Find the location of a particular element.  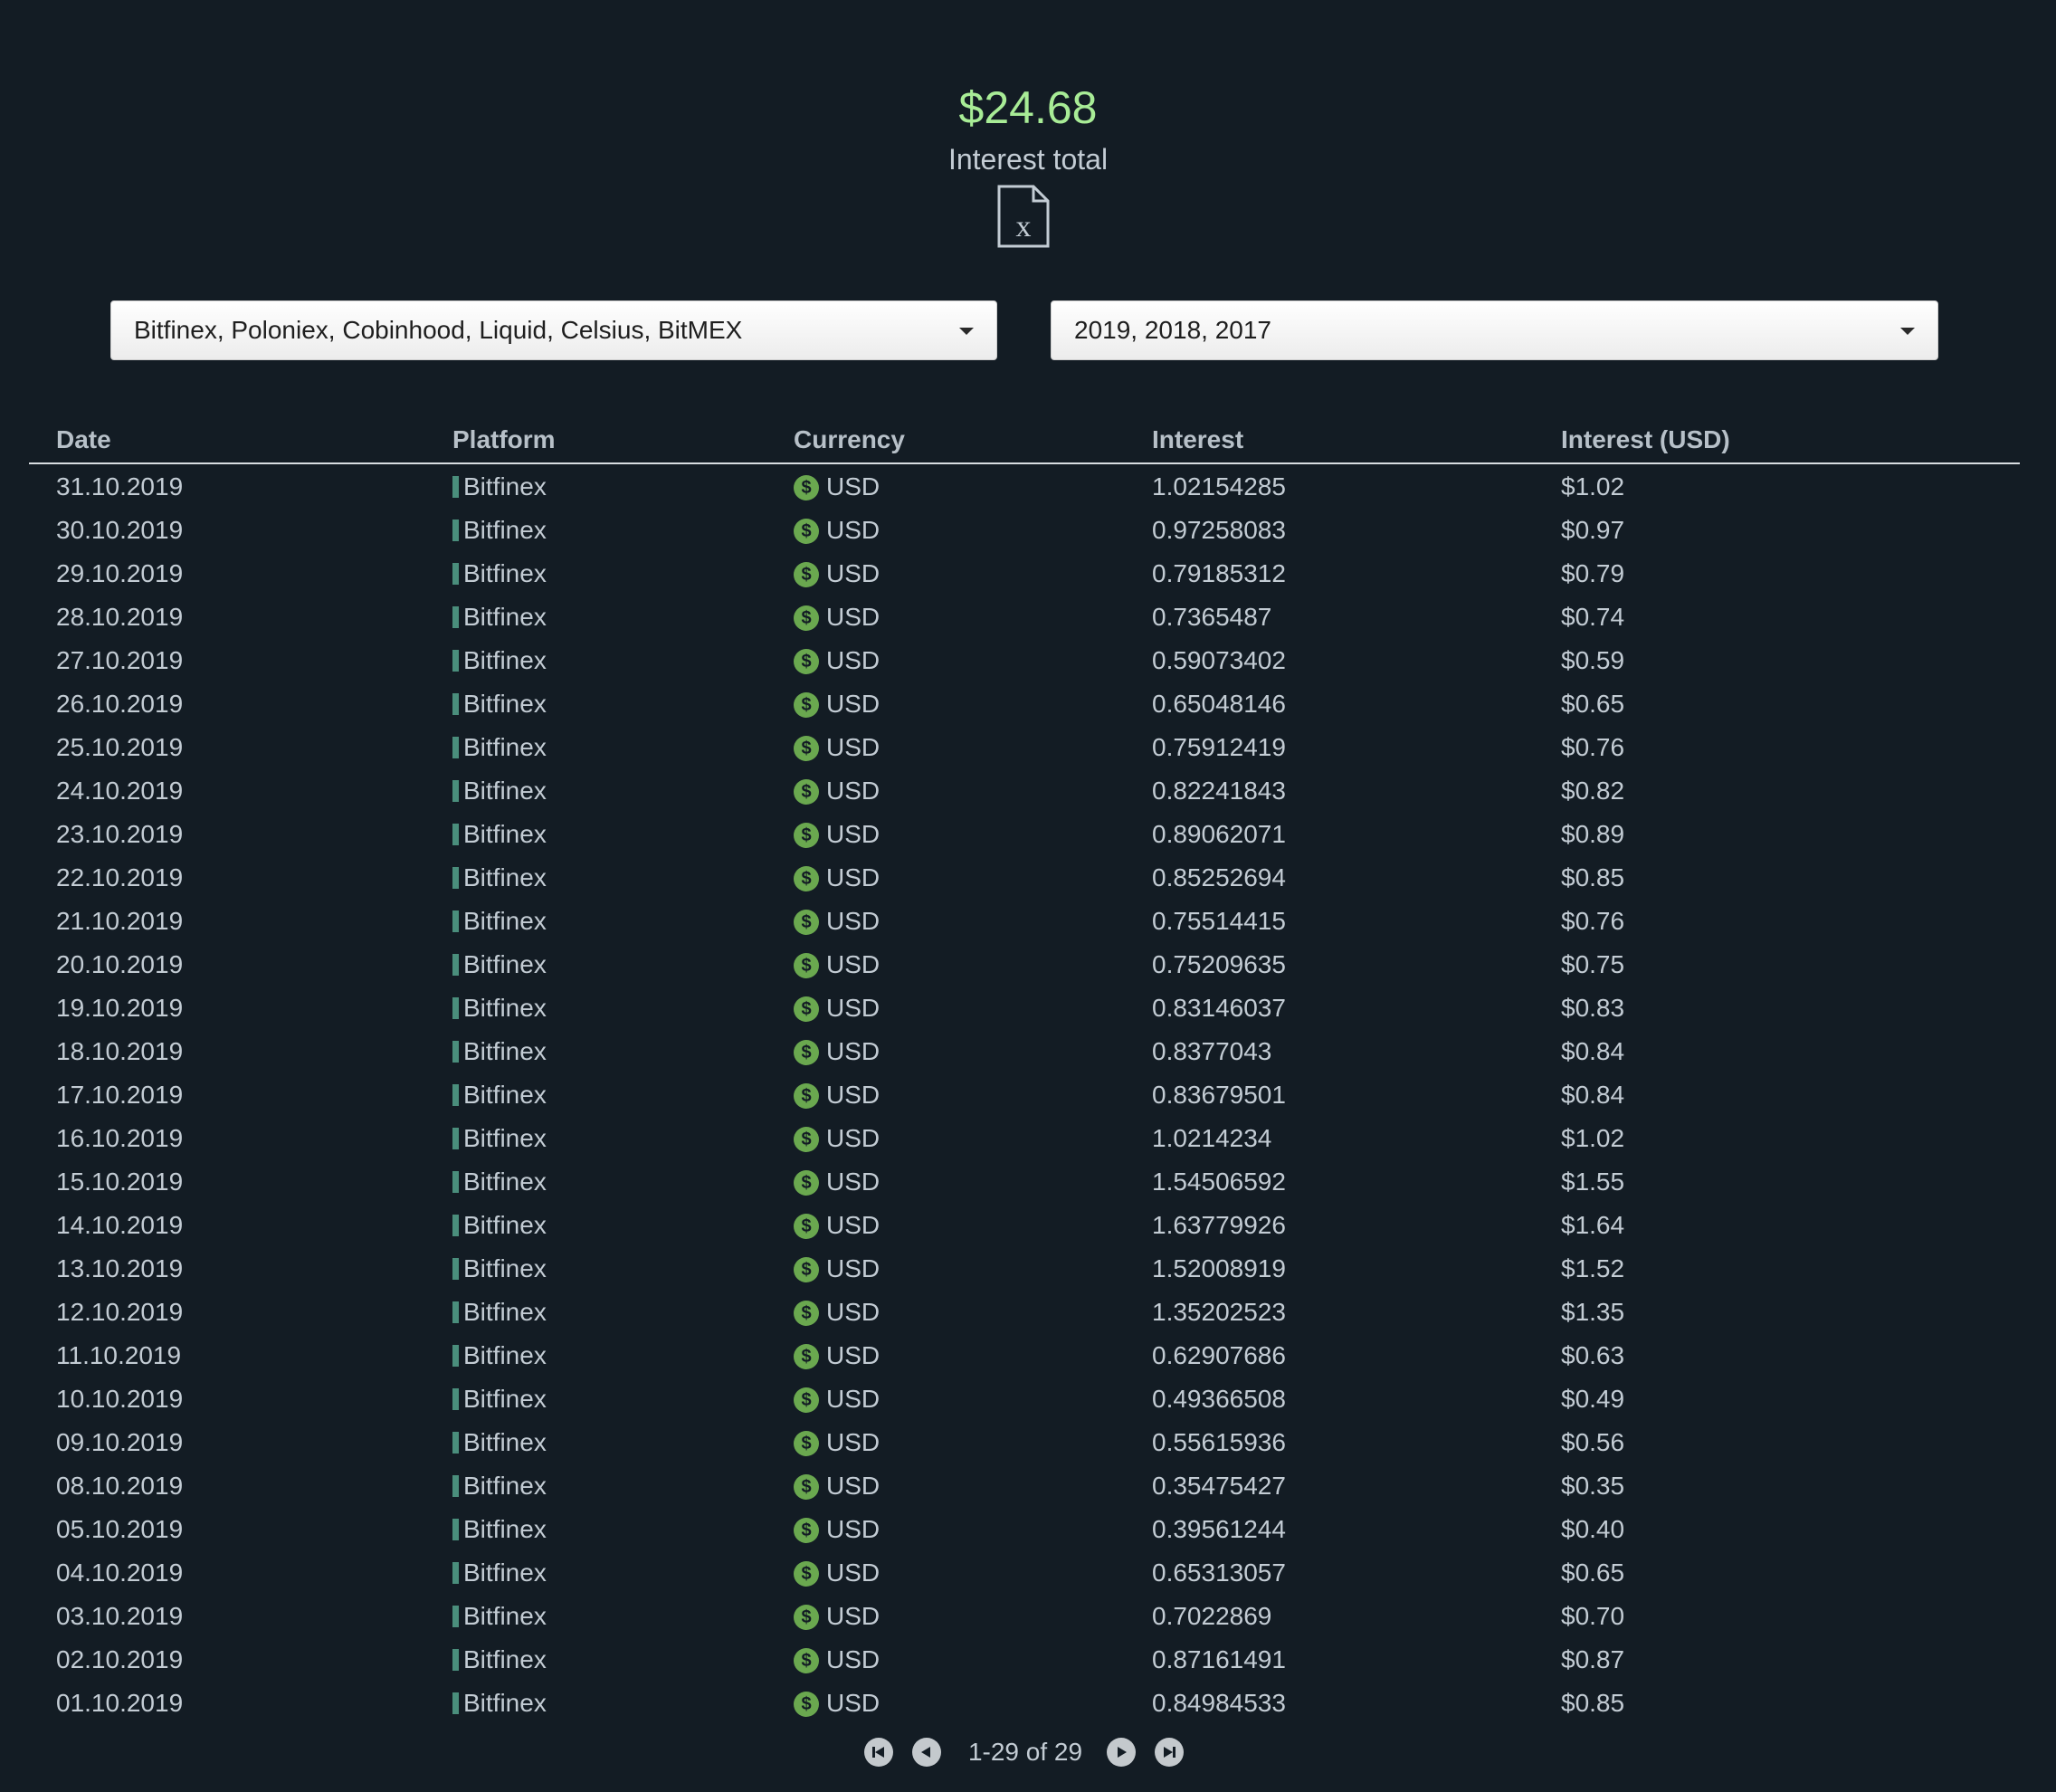

table-row: 13.10.2019 Bitfinex $ USD 1.52008919 $1.52 is located at coordinates (1028, 1269).